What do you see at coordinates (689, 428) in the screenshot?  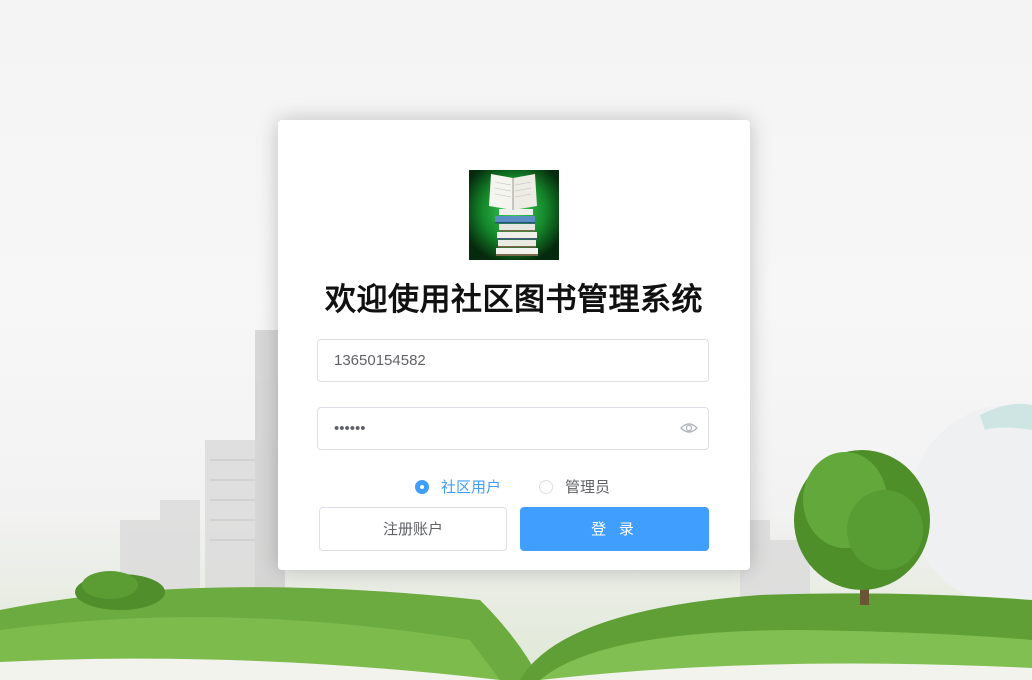 I see `eye-icon` at bounding box center [689, 428].